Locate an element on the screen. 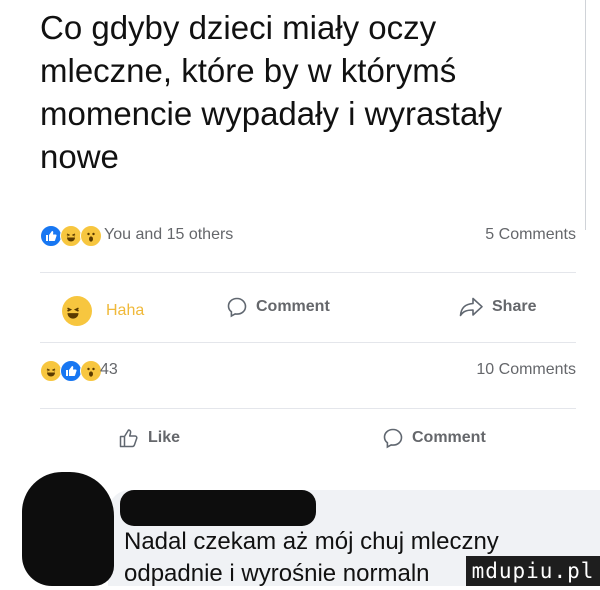 The width and height of the screenshot is (600, 590). share-button: Share is located at coordinates (497, 307).